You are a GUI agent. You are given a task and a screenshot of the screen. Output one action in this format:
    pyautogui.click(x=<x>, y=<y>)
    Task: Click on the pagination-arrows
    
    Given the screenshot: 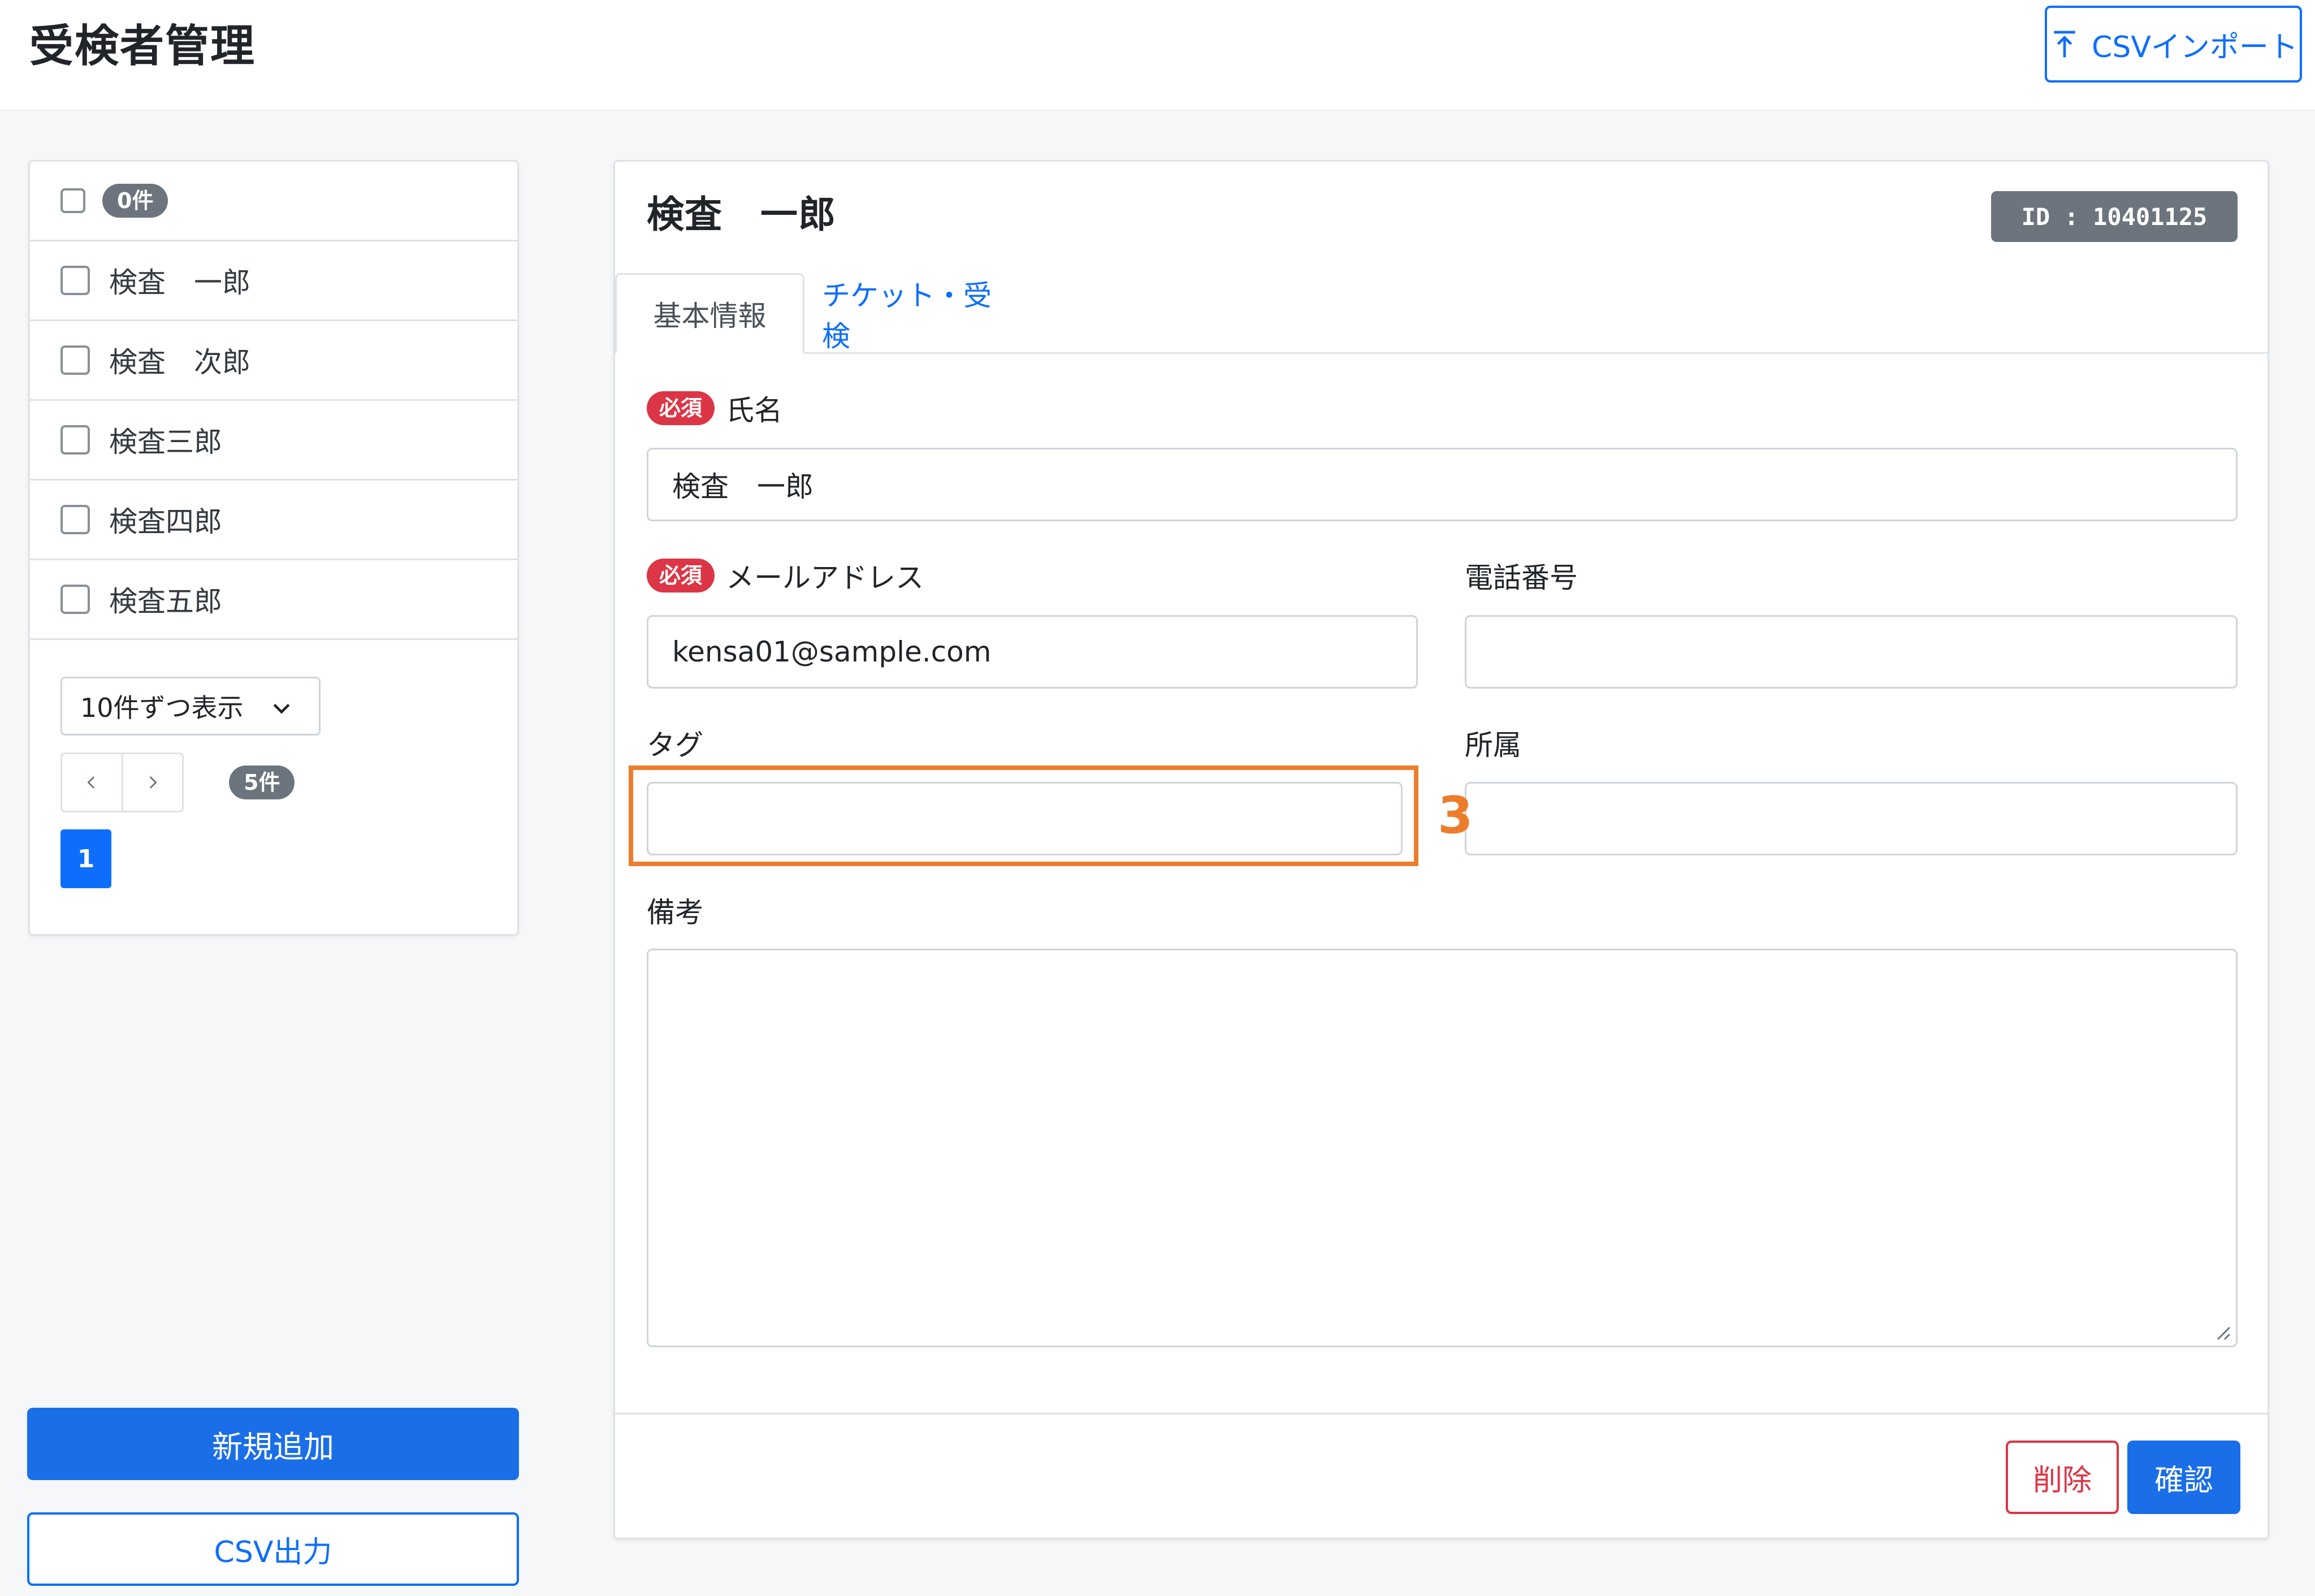 What is the action you would take?
    pyautogui.click(x=122, y=782)
    